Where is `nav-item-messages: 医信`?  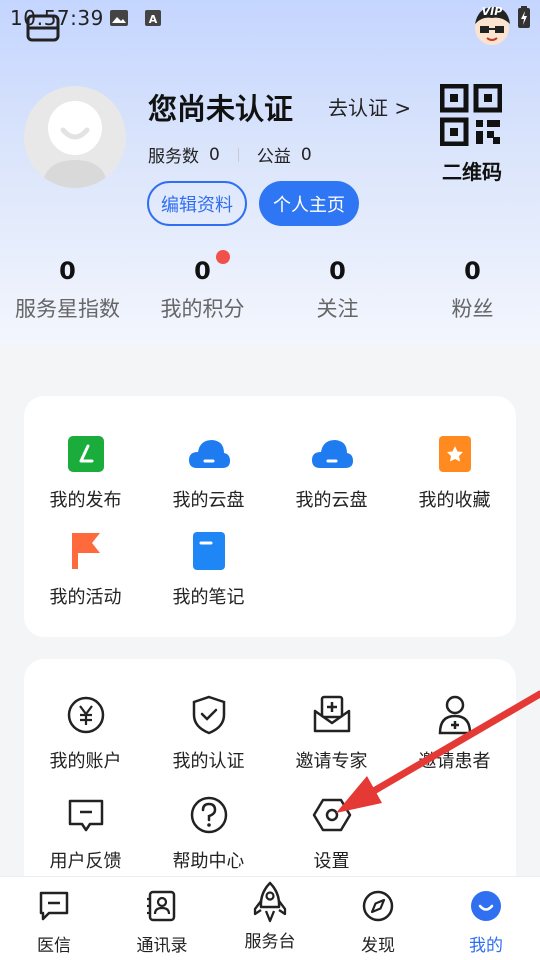 nav-item-messages: 医信 is located at coordinates (54, 916).